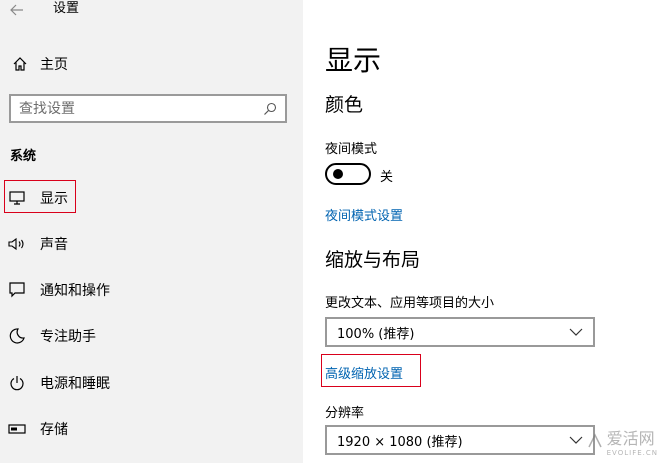 The height and width of the screenshot is (463, 666). Describe the element at coordinates (371, 370) in the screenshot. I see `highlight-frame-advanced` at that location.